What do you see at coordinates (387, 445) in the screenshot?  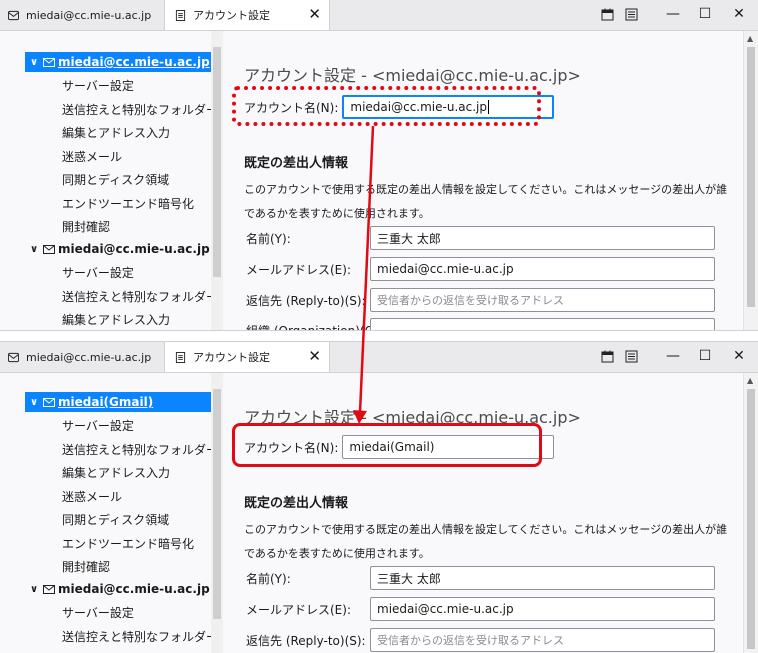 I see `highlight-after-solid` at bounding box center [387, 445].